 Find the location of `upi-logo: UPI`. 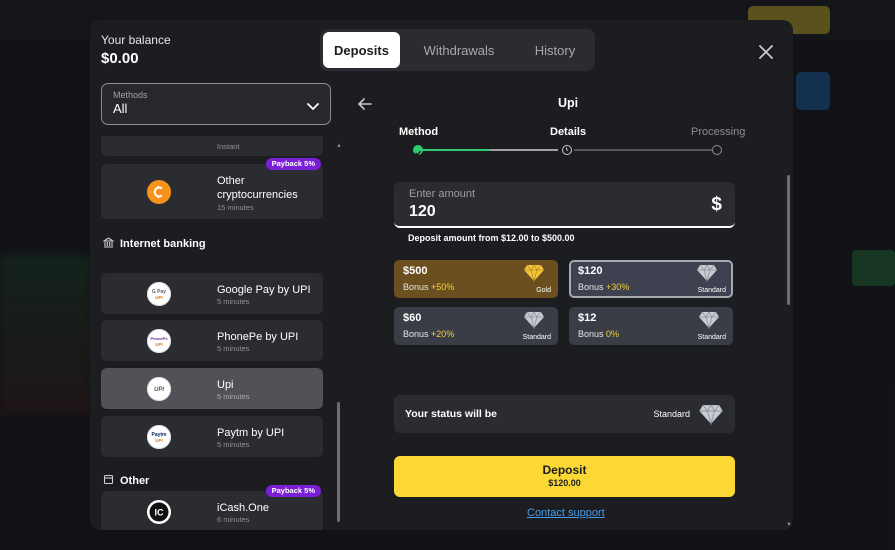

upi-logo: UPI is located at coordinates (159, 389).